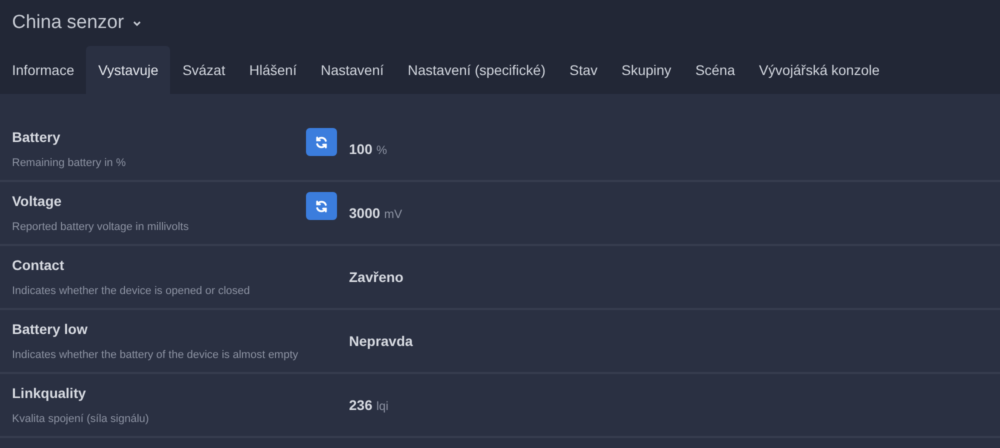 The height and width of the screenshot is (448, 1000). Describe the element at coordinates (382, 406) in the screenshot. I see `unit-label: lqi` at that location.